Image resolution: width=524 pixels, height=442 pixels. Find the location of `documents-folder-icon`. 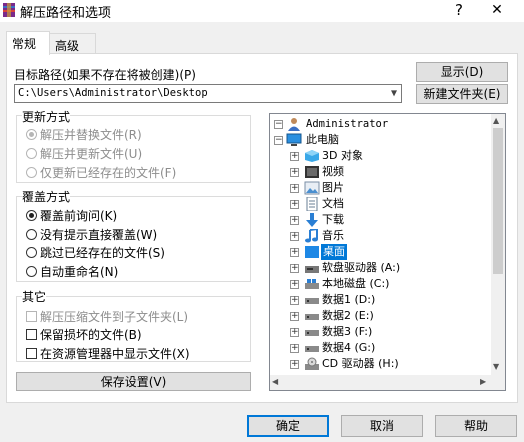

documents-folder-icon is located at coordinates (312, 204).